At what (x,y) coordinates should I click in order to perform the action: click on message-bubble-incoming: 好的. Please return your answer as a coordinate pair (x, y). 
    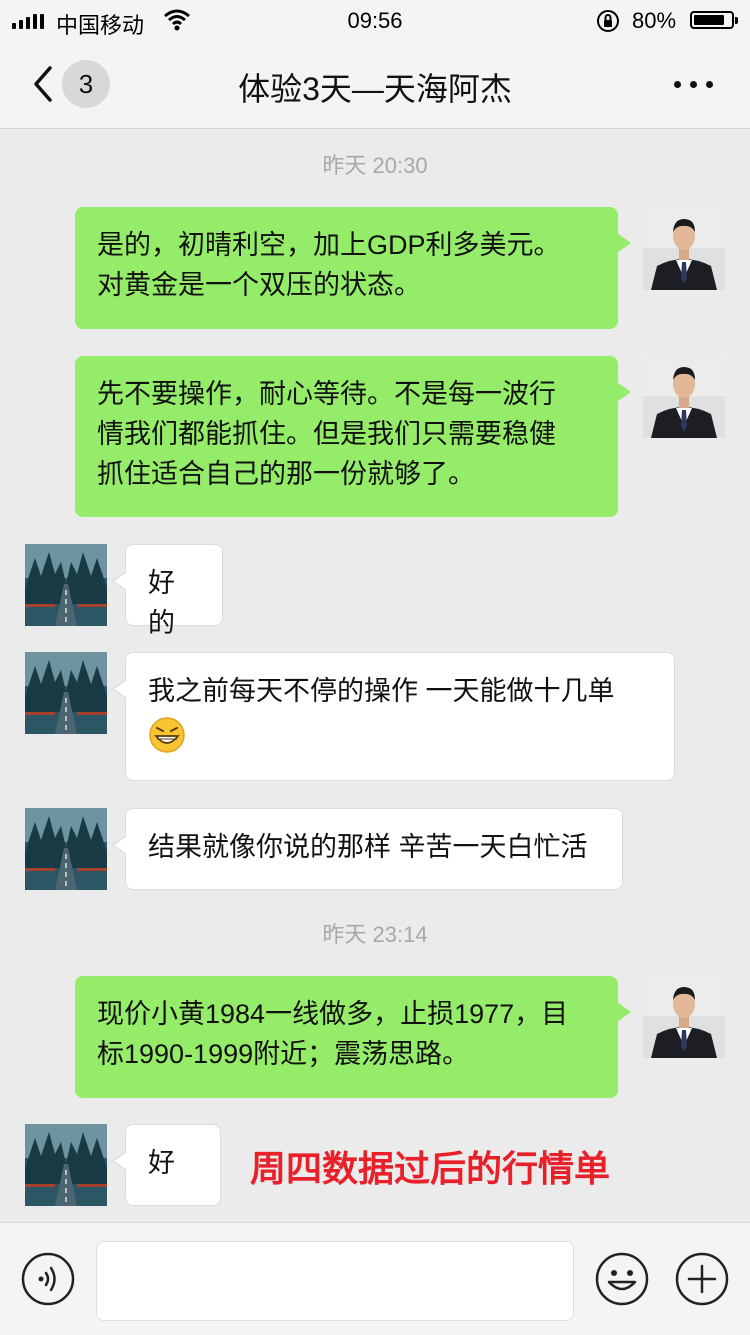
    Looking at the image, I should click on (167, 591).